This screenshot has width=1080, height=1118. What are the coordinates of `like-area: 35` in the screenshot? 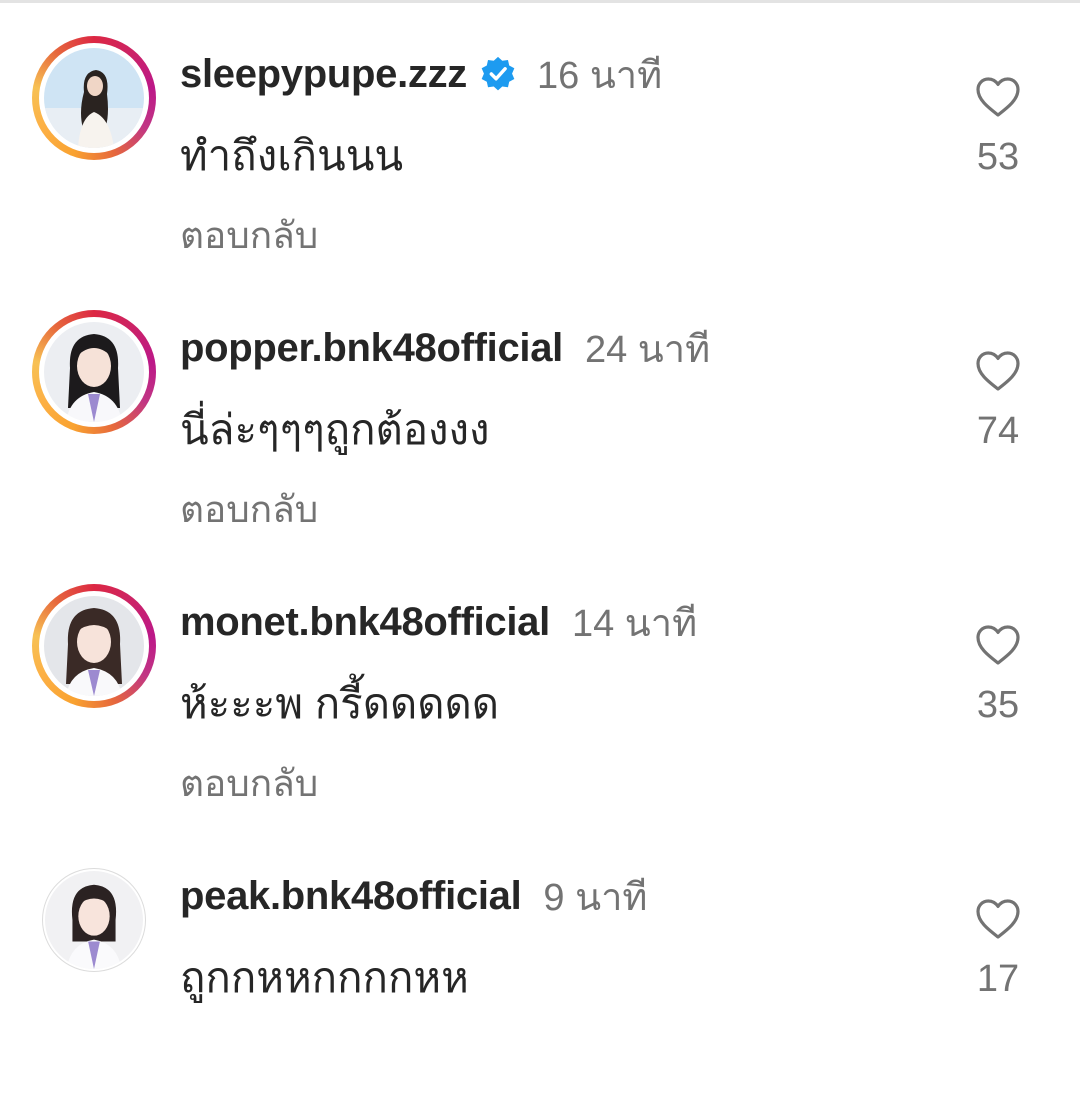 It's located at (998, 694).